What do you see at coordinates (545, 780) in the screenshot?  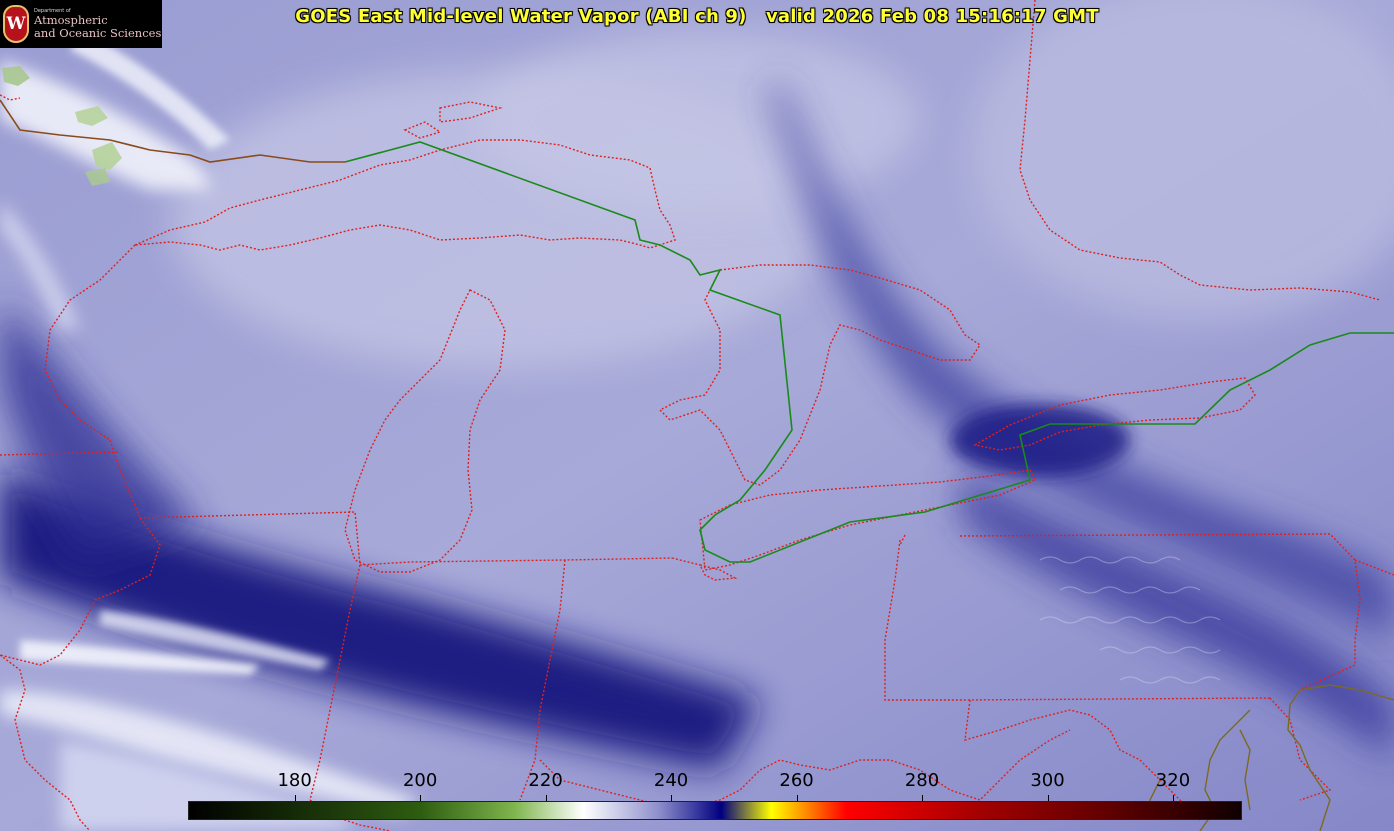 I see `colorbar-tick-label: 220` at bounding box center [545, 780].